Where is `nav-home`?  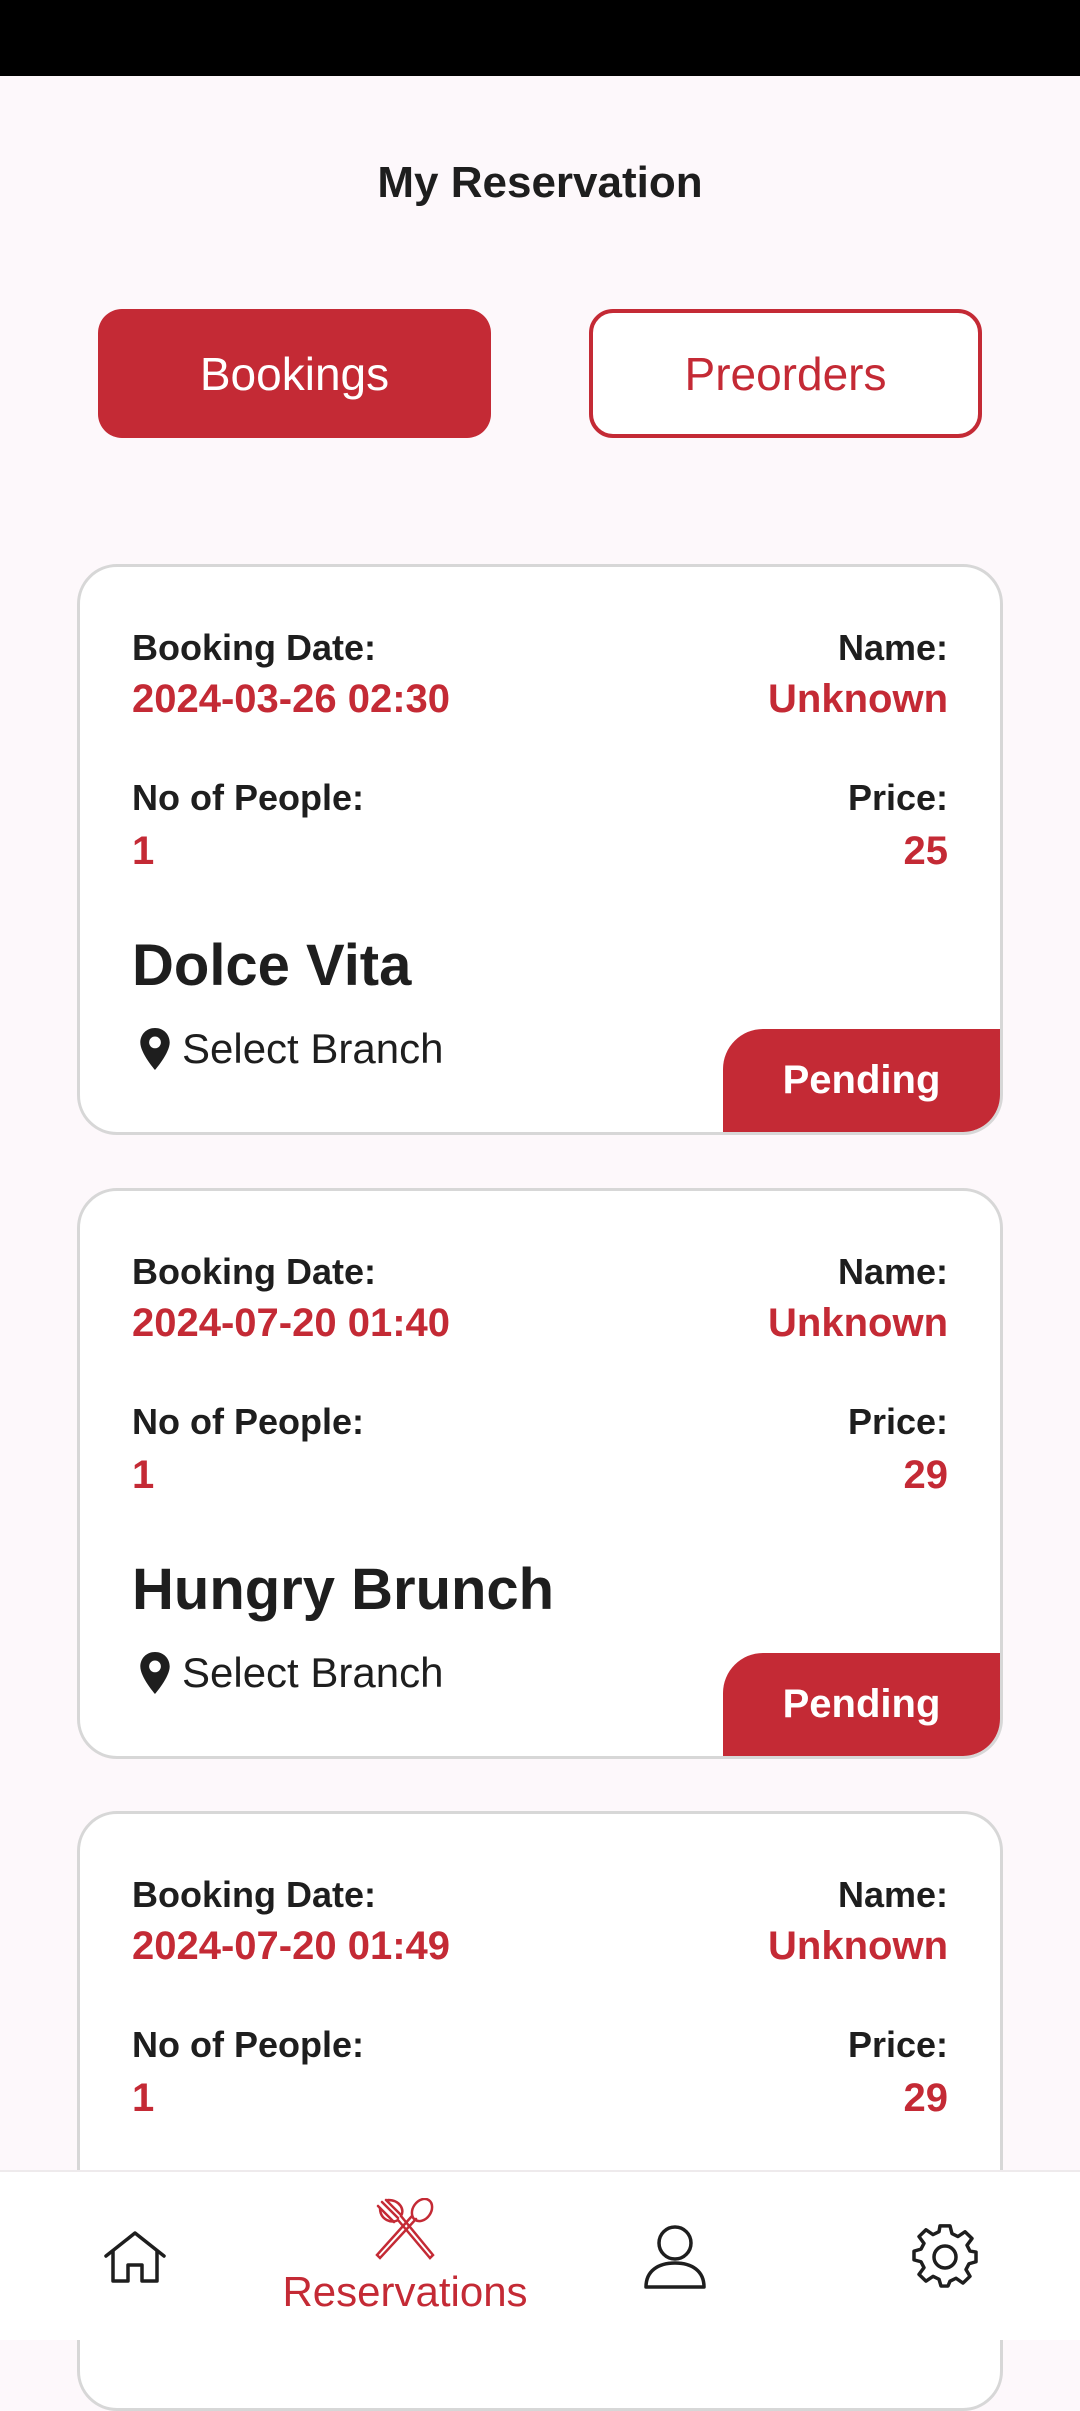
nav-home is located at coordinates (135, 2257).